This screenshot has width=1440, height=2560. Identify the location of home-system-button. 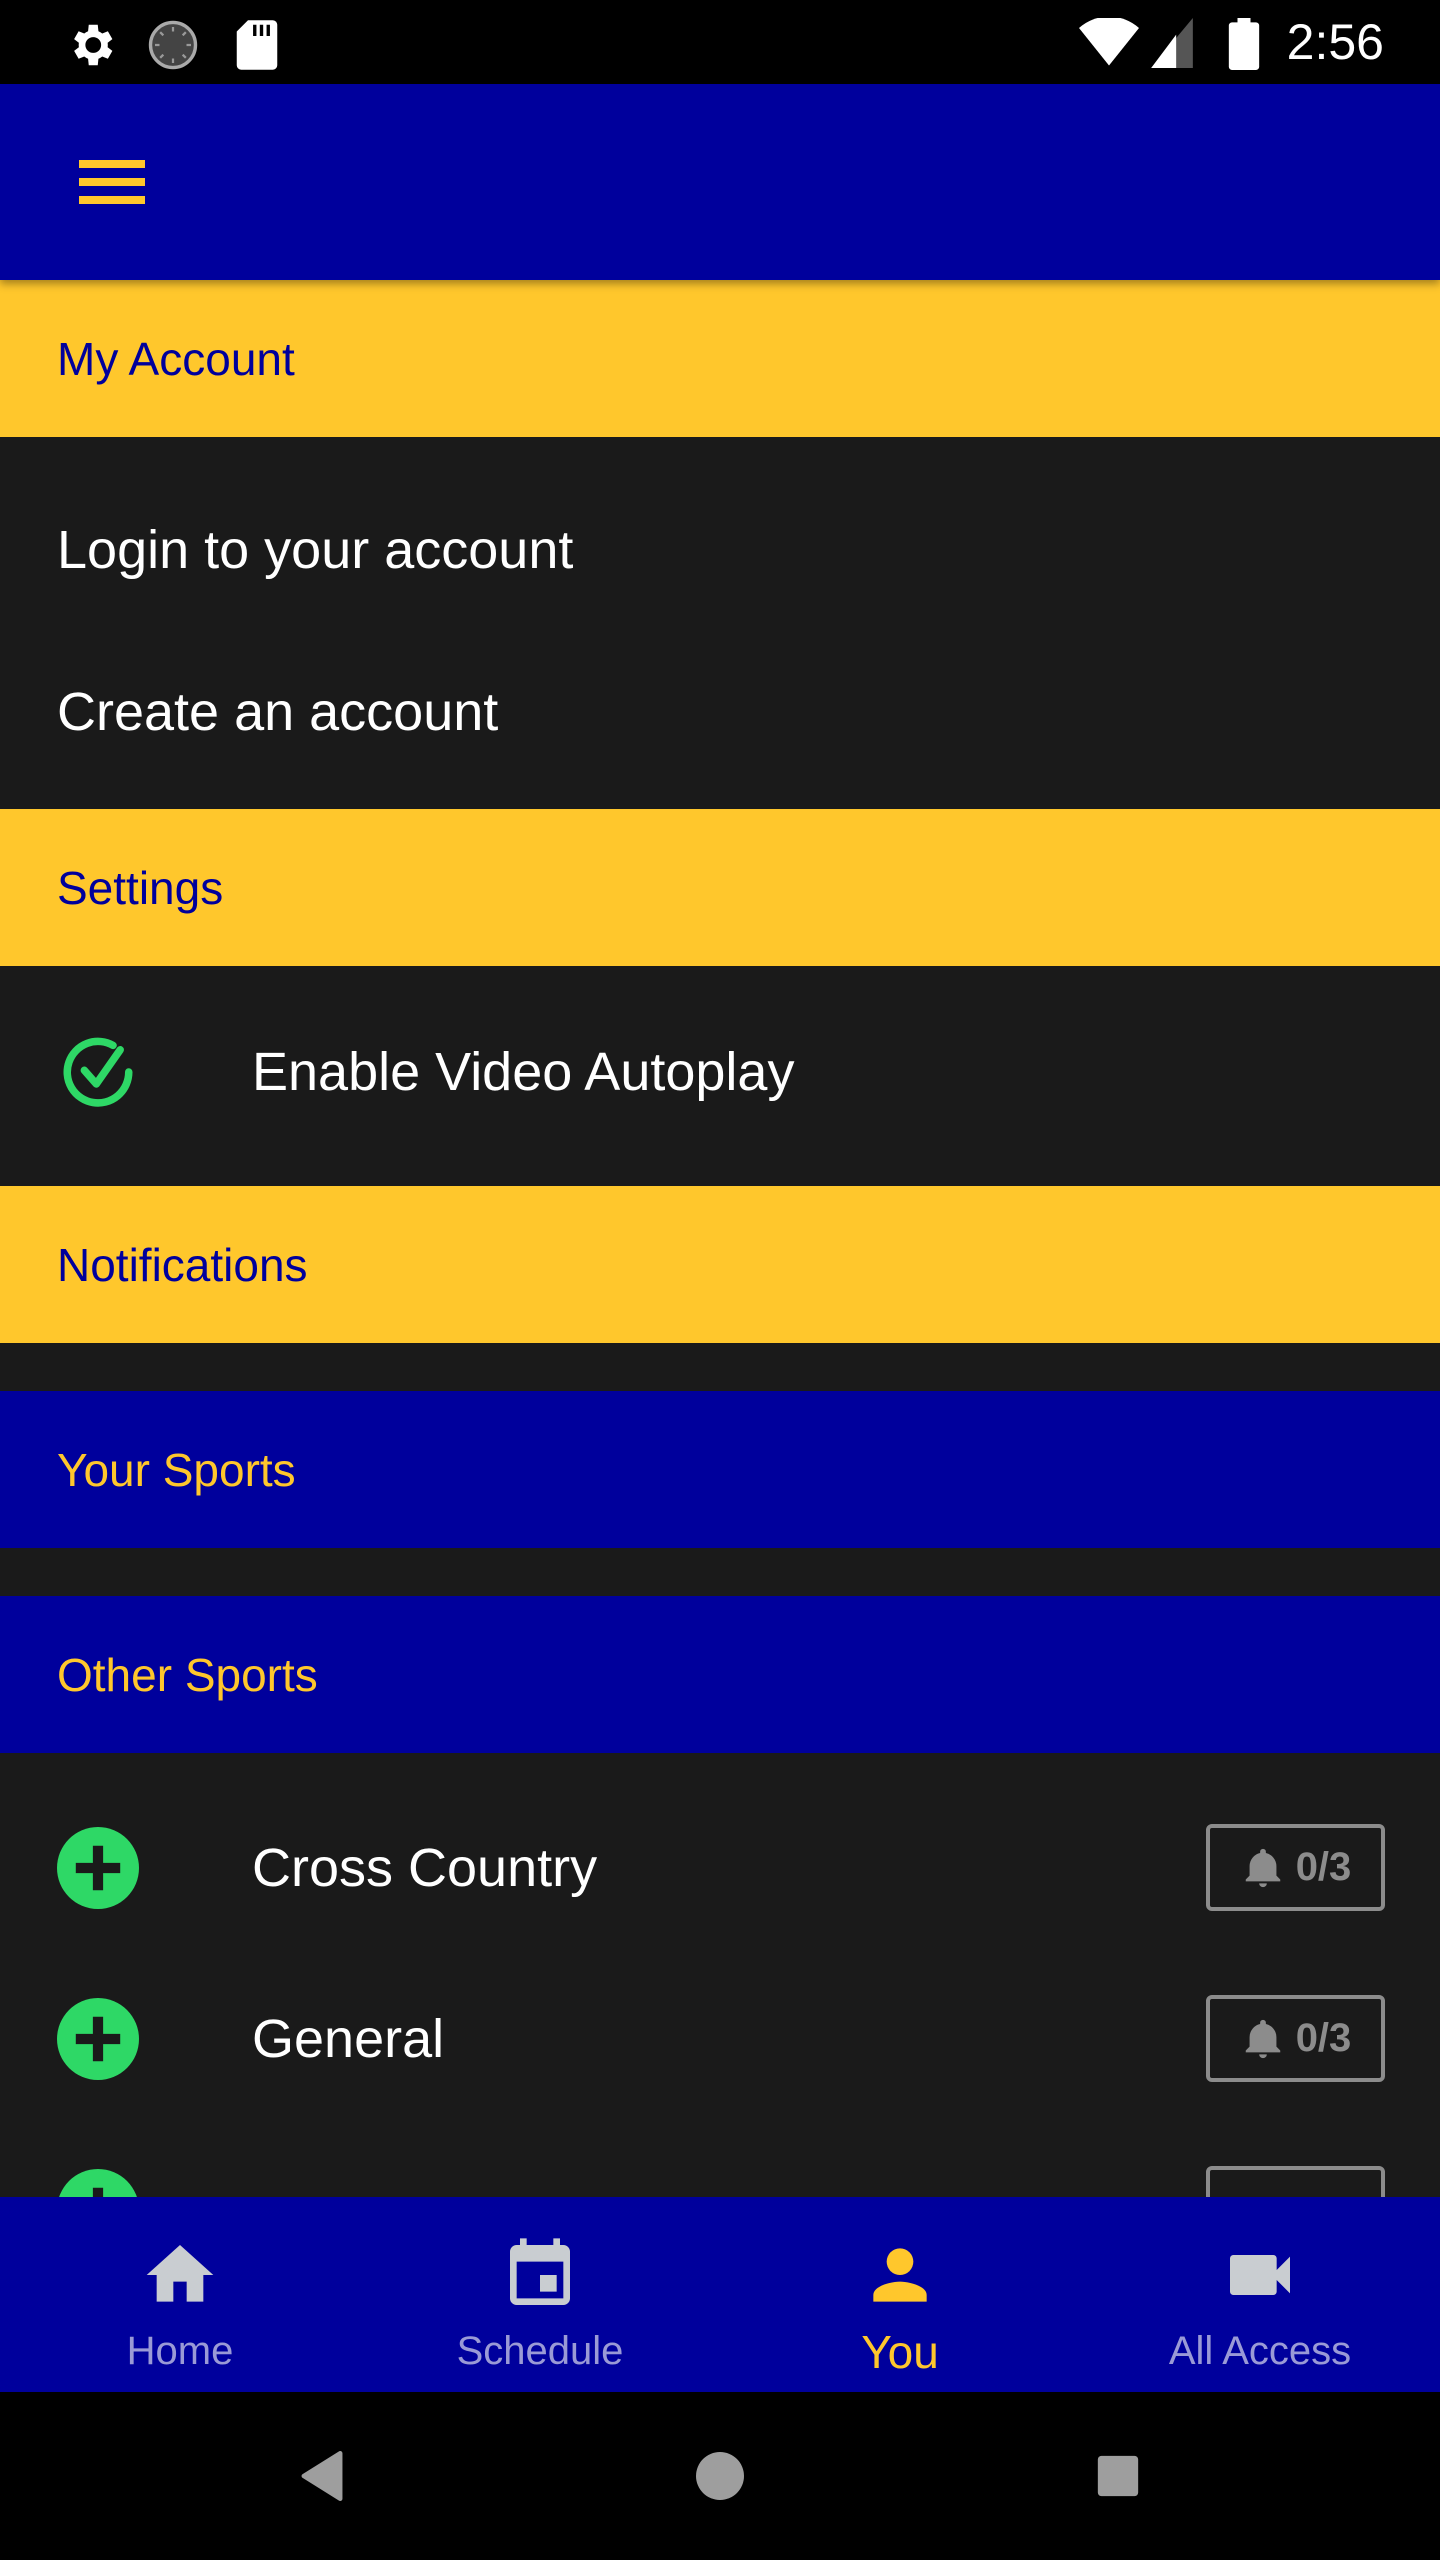
(720, 2476).